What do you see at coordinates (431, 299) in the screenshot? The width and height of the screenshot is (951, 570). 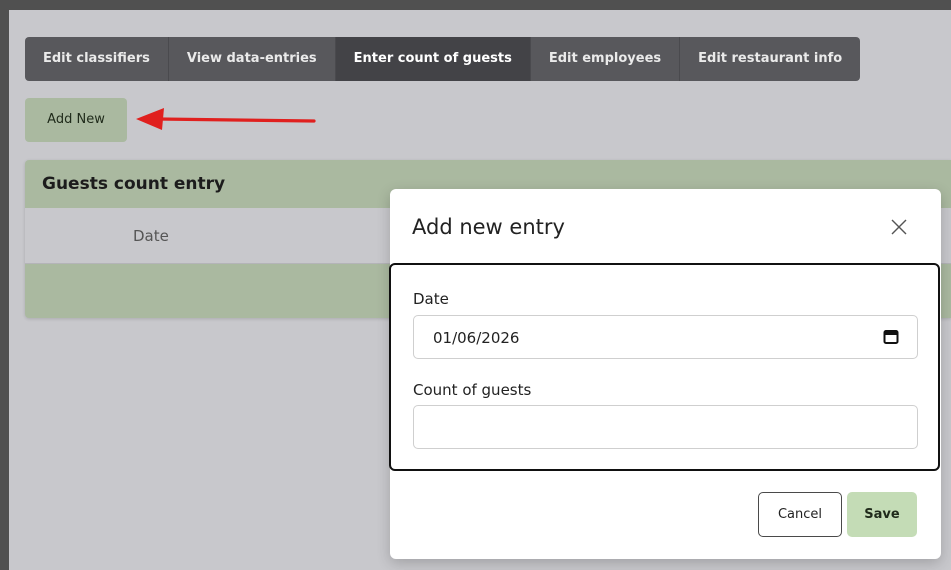 I see `date-label: Date` at bounding box center [431, 299].